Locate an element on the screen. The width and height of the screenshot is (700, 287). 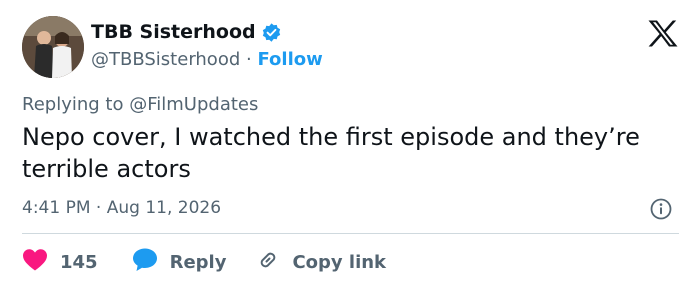
heart-icon is located at coordinates (35, 262).